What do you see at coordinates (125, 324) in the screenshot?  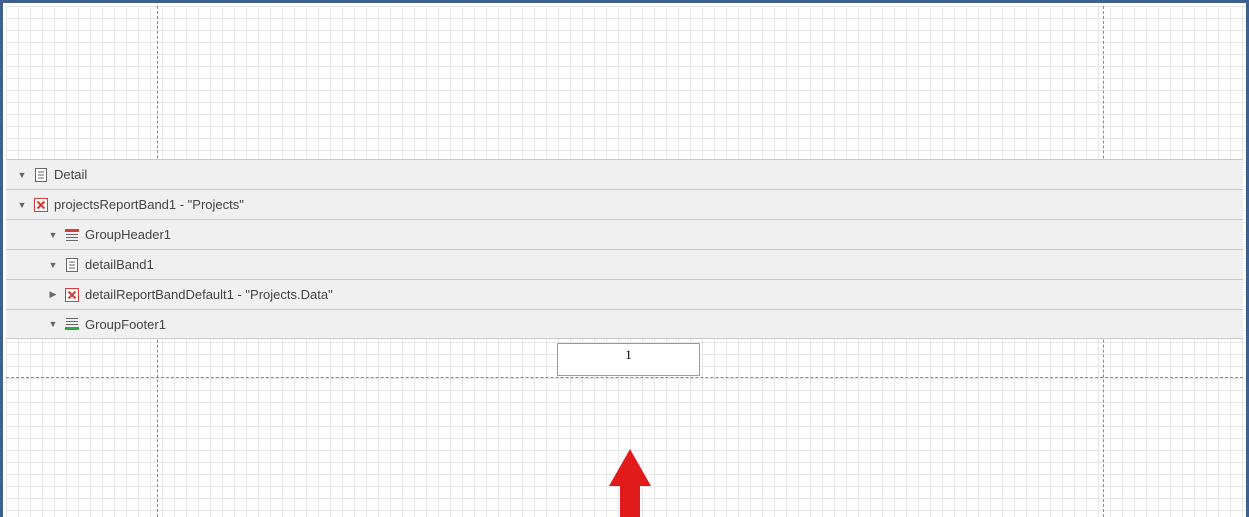 I see `band-label: GroupFooter1` at bounding box center [125, 324].